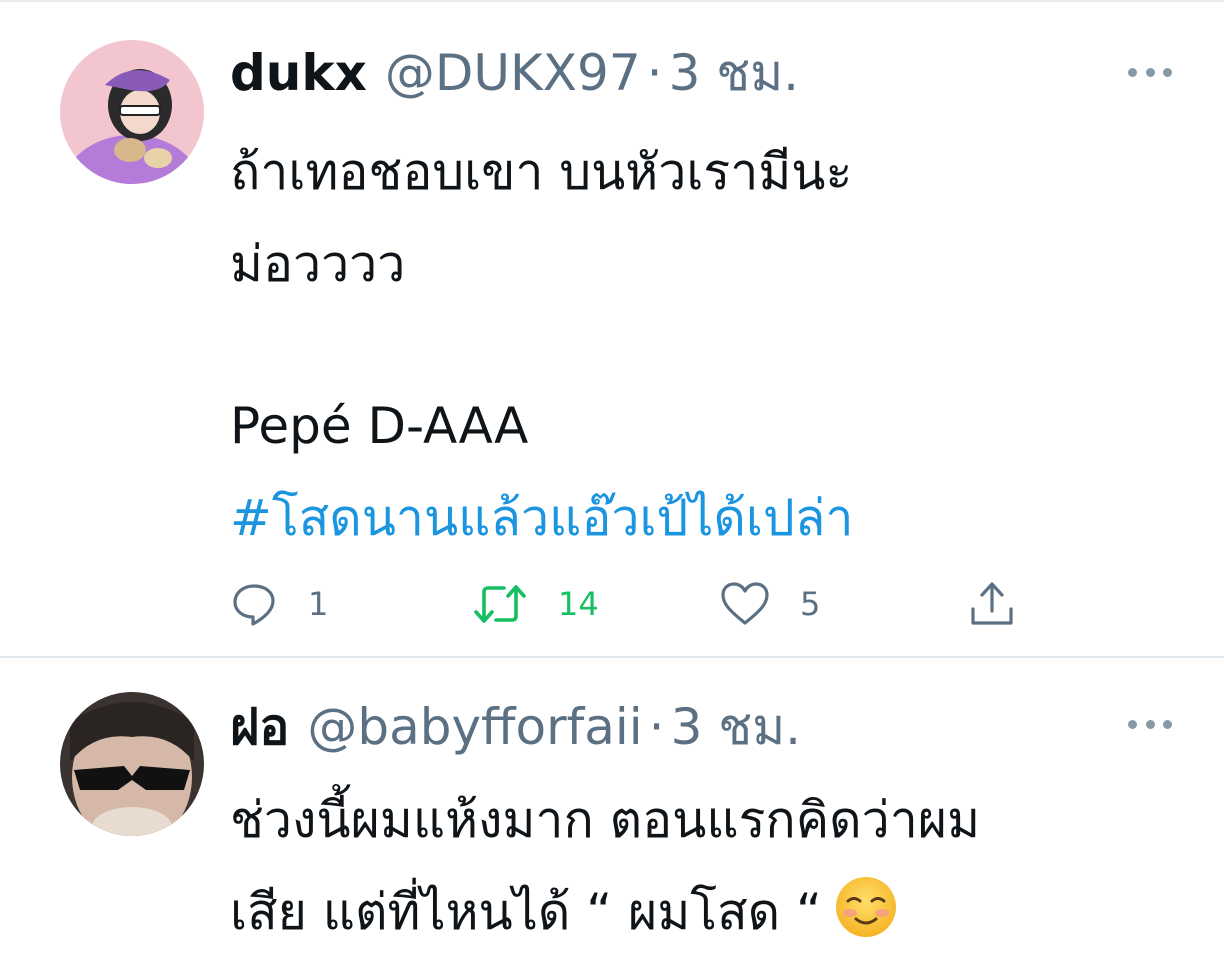 This screenshot has height=968, width=1224. Describe the element at coordinates (254, 605) in the screenshot. I see `reply-icon` at that location.